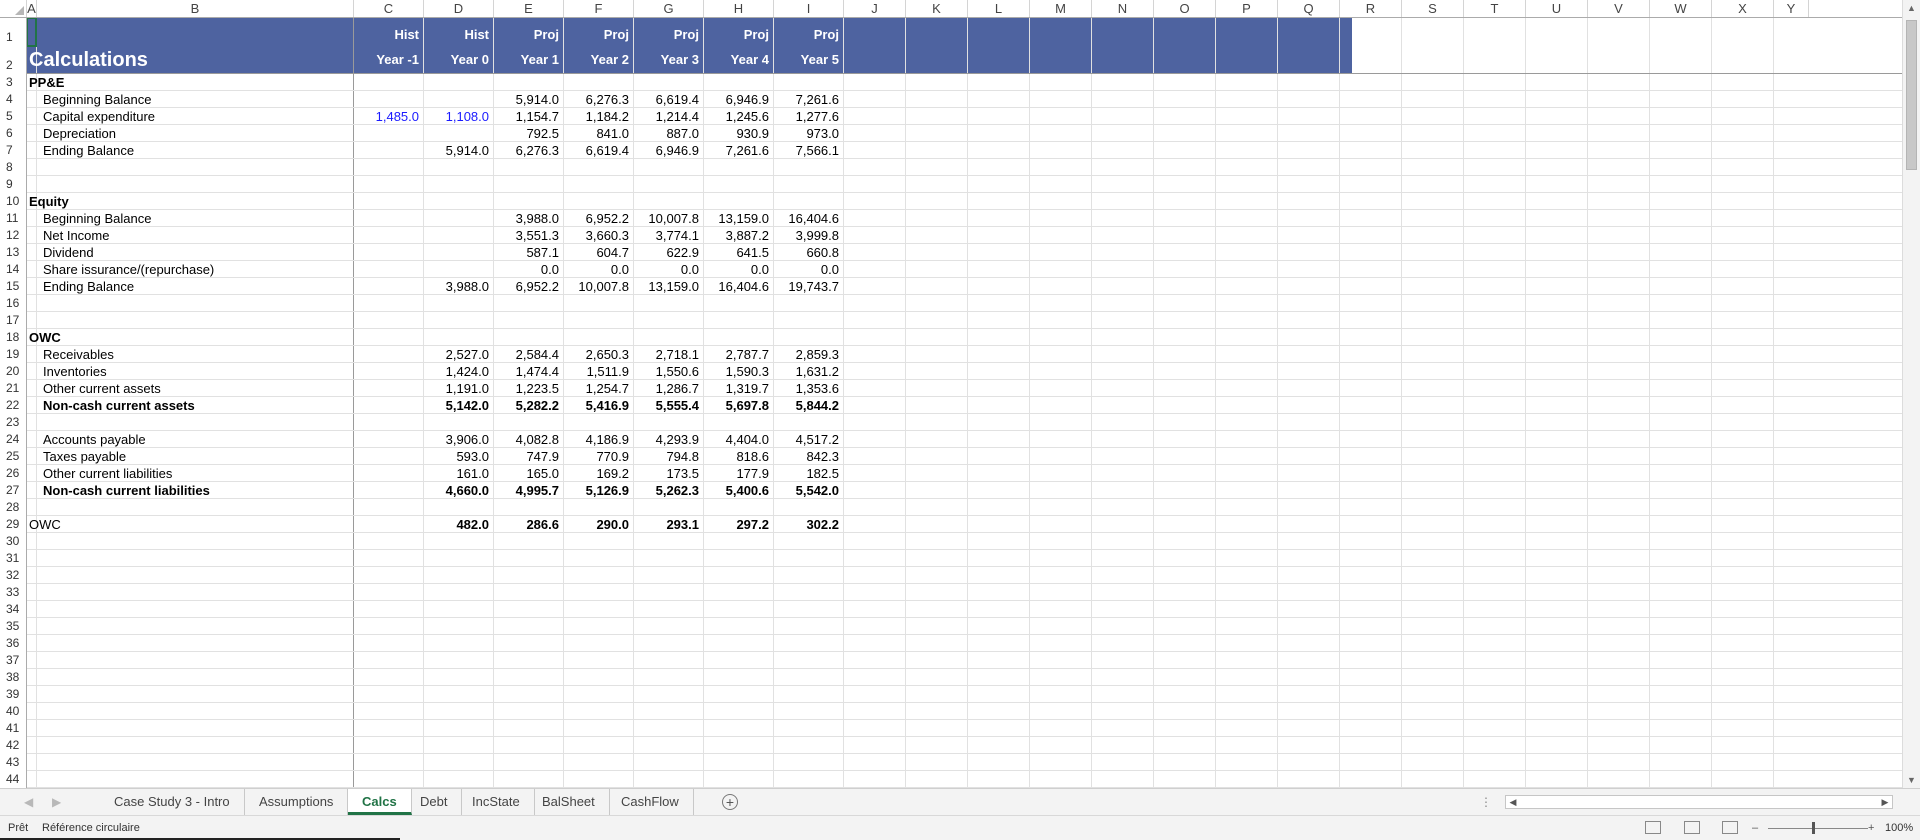 The height and width of the screenshot is (840, 1920). What do you see at coordinates (13, 779) in the screenshot?
I see `row-header-44: 44` at bounding box center [13, 779].